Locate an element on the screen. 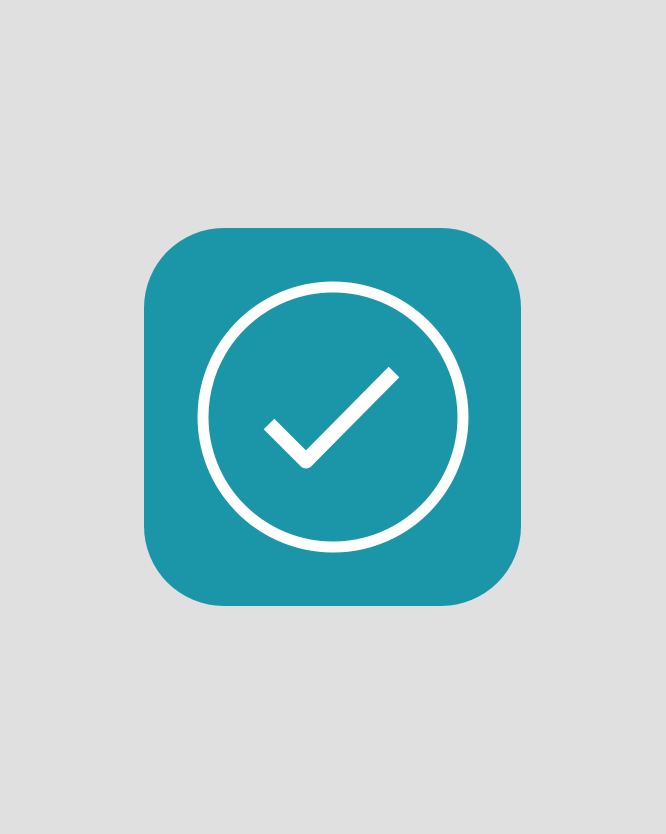 The height and width of the screenshot is (834, 666). icon-ring is located at coordinates (333, 417).